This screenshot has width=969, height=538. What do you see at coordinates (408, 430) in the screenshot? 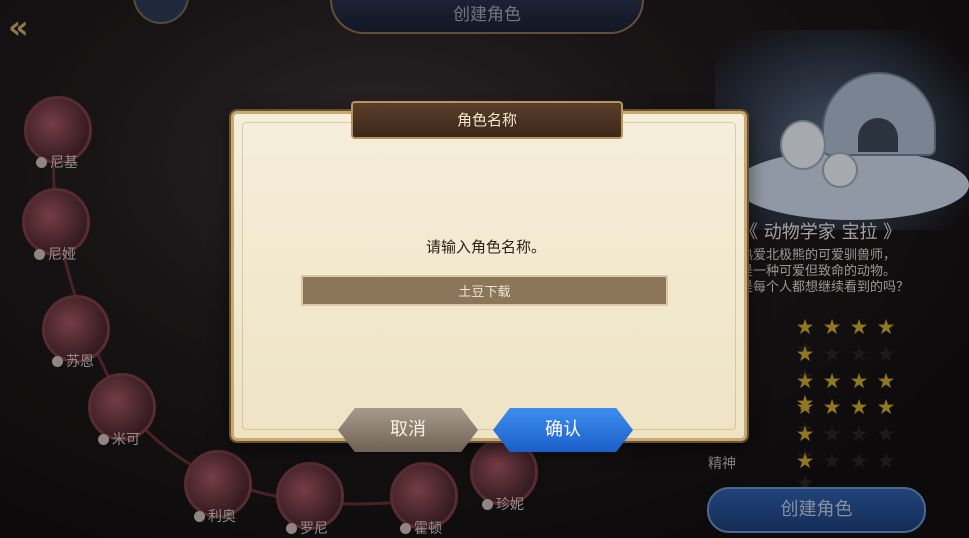
I see `cancel-button: 取消` at bounding box center [408, 430].